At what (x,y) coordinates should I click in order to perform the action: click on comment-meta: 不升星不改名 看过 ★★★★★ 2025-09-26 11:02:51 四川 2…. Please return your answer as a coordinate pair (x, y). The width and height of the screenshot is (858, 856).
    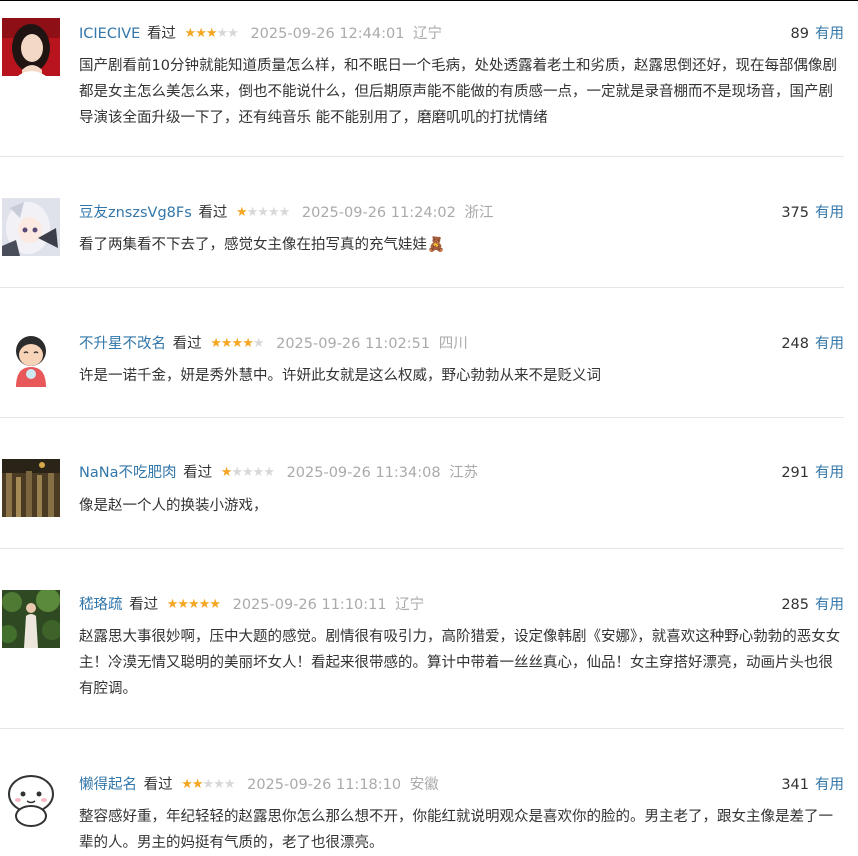
    Looking at the image, I should click on (461, 344).